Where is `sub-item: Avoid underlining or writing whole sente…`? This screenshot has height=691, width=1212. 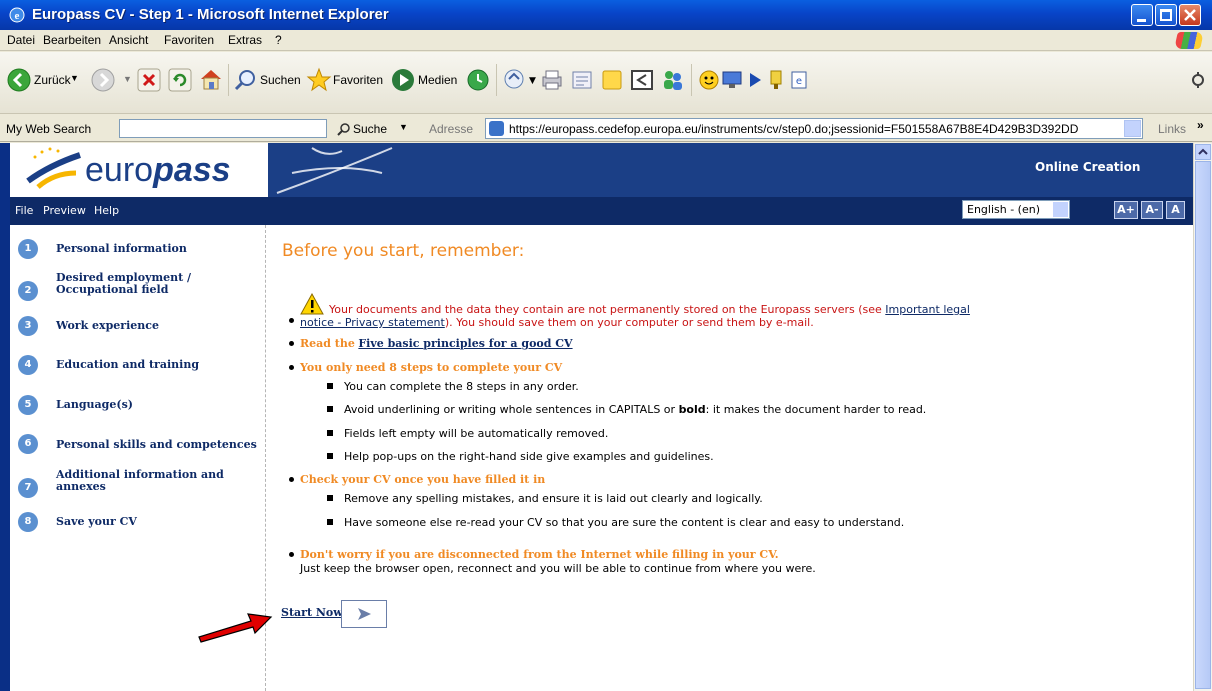 sub-item: Avoid underlining or writing whole sente… is located at coordinates (635, 409).